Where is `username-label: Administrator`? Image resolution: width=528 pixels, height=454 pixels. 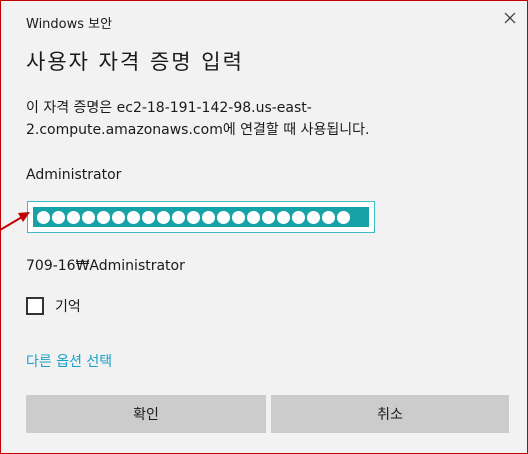 username-label: Administrator is located at coordinates (74, 175).